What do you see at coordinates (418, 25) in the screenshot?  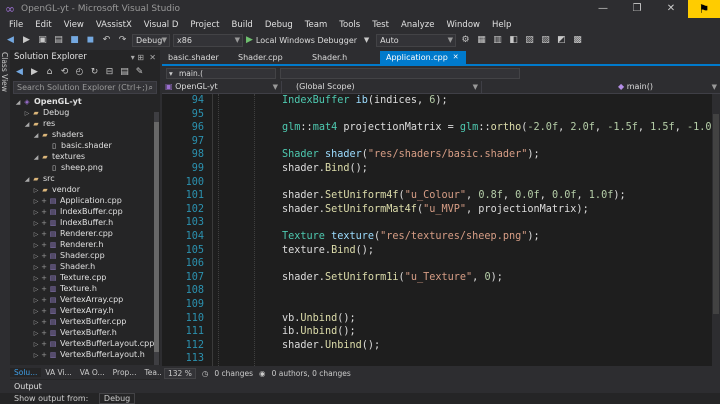 I see `menu-analyze: Analyze` at bounding box center [418, 25].